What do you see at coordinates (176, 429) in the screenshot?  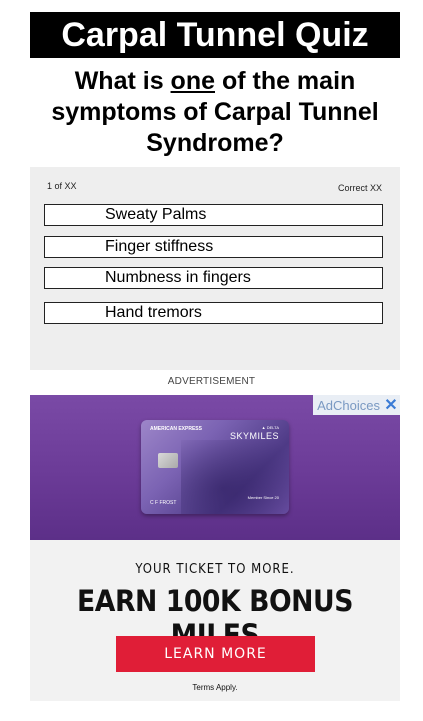 I see `card-brand: AMERICAN EXPRESS` at bounding box center [176, 429].